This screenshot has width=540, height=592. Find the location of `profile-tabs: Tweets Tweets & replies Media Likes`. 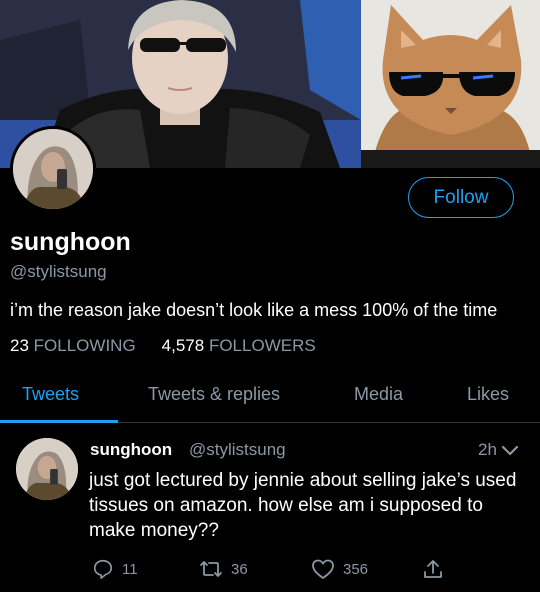

profile-tabs: Tweets Tweets & replies Media Likes is located at coordinates (270, 395).